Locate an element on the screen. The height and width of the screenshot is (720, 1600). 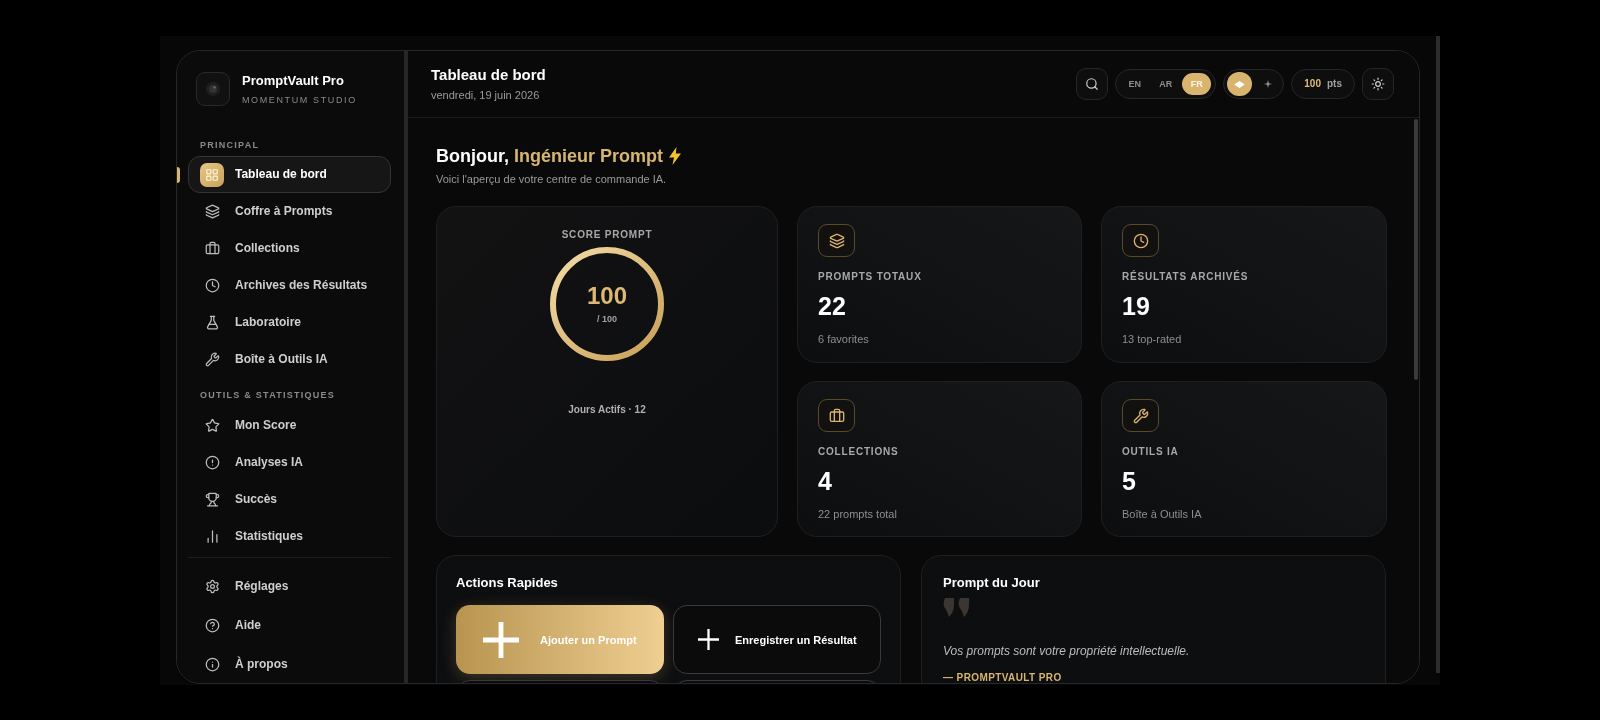
card-title: Prompt du Jour is located at coordinates (991, 583).